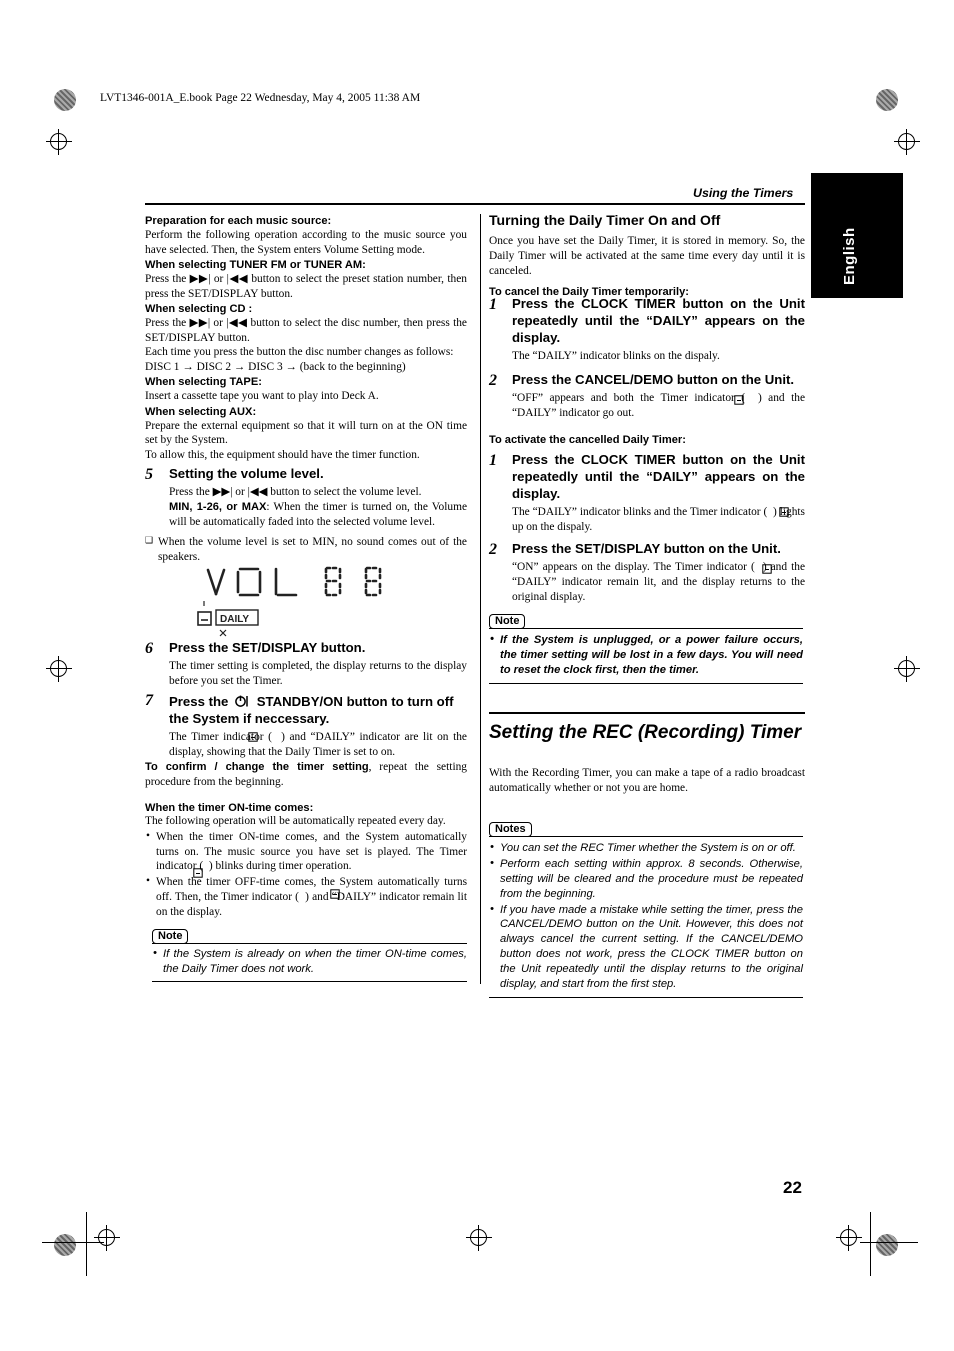 The height and width of the screenshot is (1351, 954). What do you see at coordinates (645, 732) in the screenshot?
I see `section-title-rec-timer: Setting the REC (Recording) Timer` at bounding box center [645, 732].